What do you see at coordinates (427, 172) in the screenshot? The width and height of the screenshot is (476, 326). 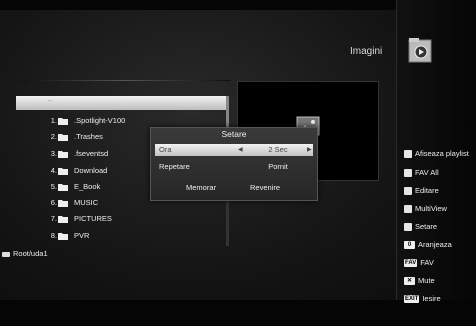 I see `legend-label: FAV All` at bounding box center [427, 172].